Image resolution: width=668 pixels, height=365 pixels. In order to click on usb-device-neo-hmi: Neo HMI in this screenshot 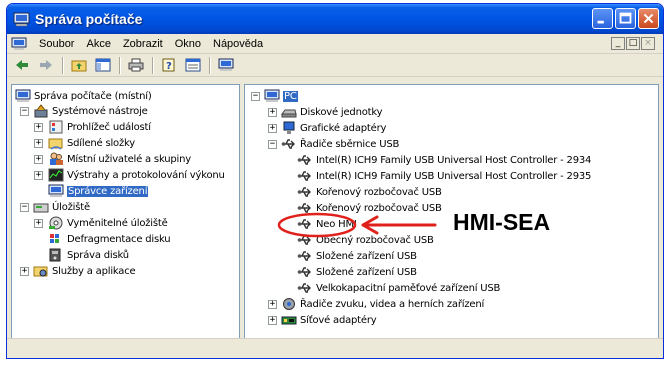, I will do `click(327, 224)`.